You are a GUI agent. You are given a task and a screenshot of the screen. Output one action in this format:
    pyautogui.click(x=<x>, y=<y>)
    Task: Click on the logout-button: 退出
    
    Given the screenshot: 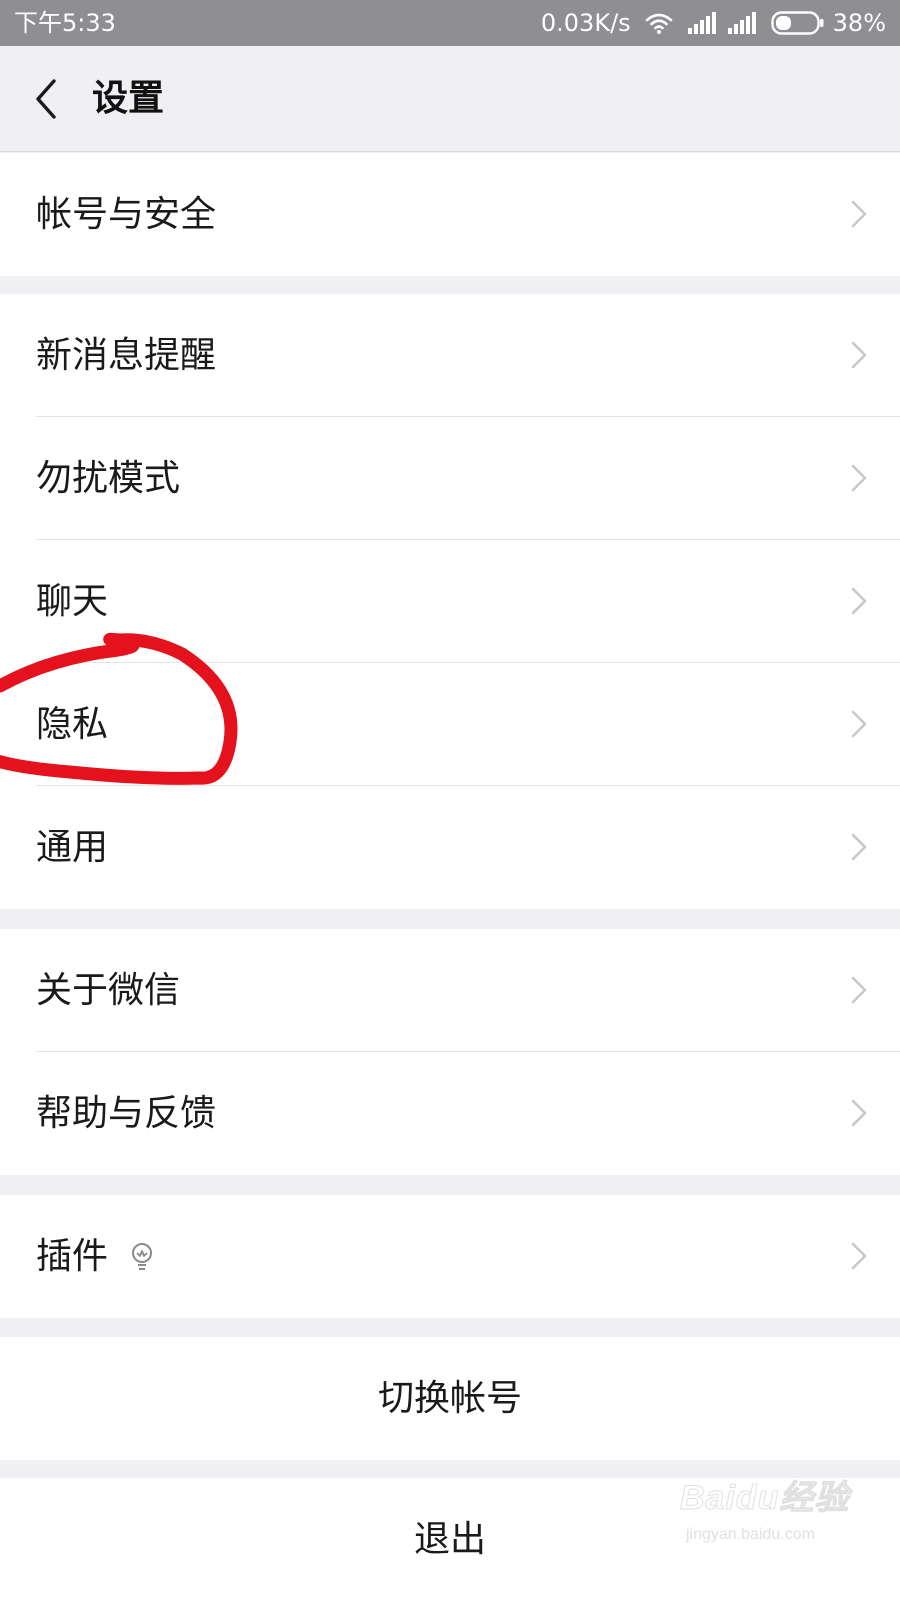 What is the action you would take?
    pyautogui.click(x=450, y=1539)
    